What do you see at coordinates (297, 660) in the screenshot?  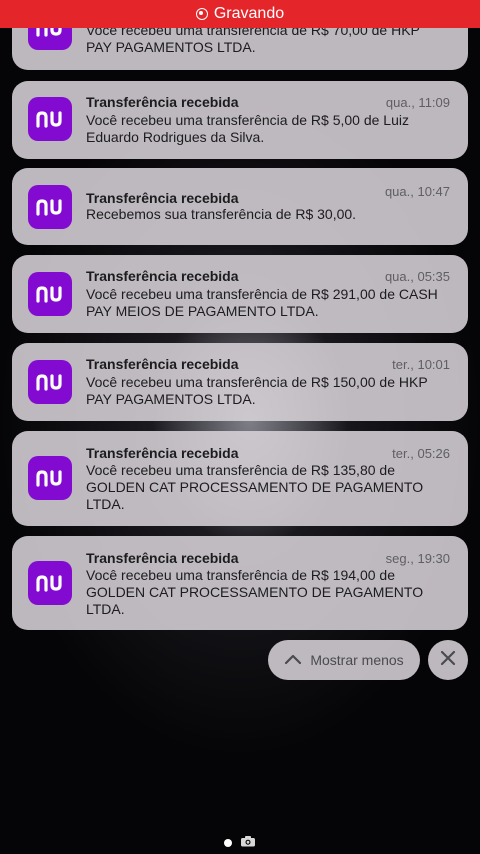 I see `chevron-up-icon` at bounding box center [297, 660].